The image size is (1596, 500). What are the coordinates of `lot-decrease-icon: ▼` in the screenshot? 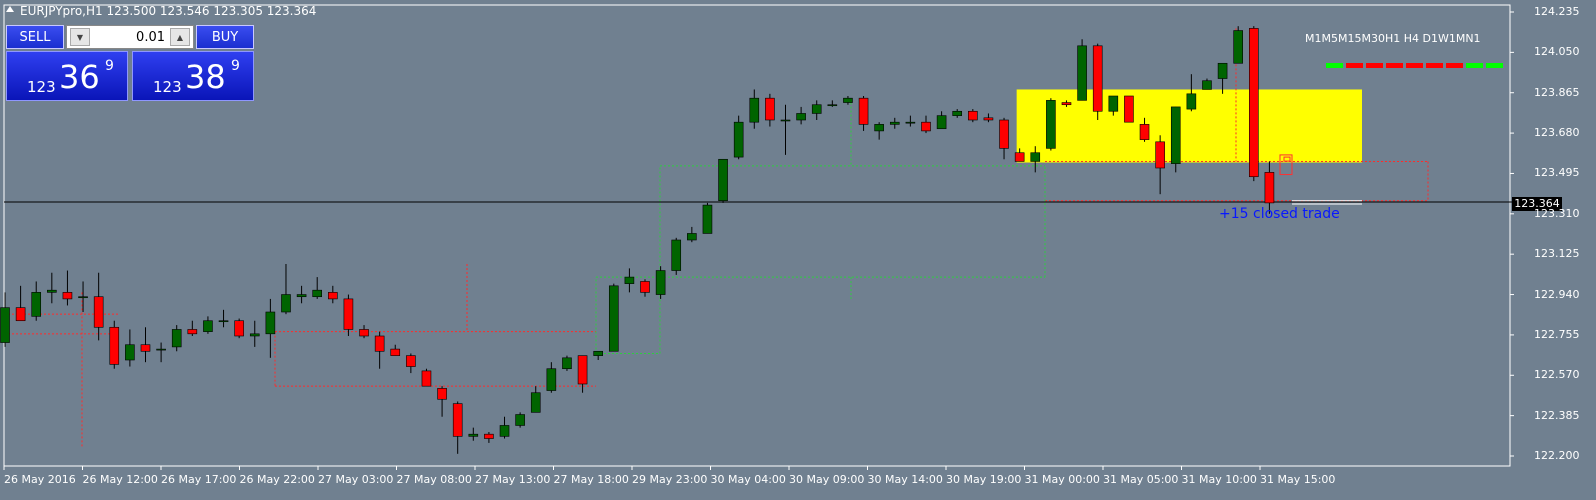 It's located at (80, 37).